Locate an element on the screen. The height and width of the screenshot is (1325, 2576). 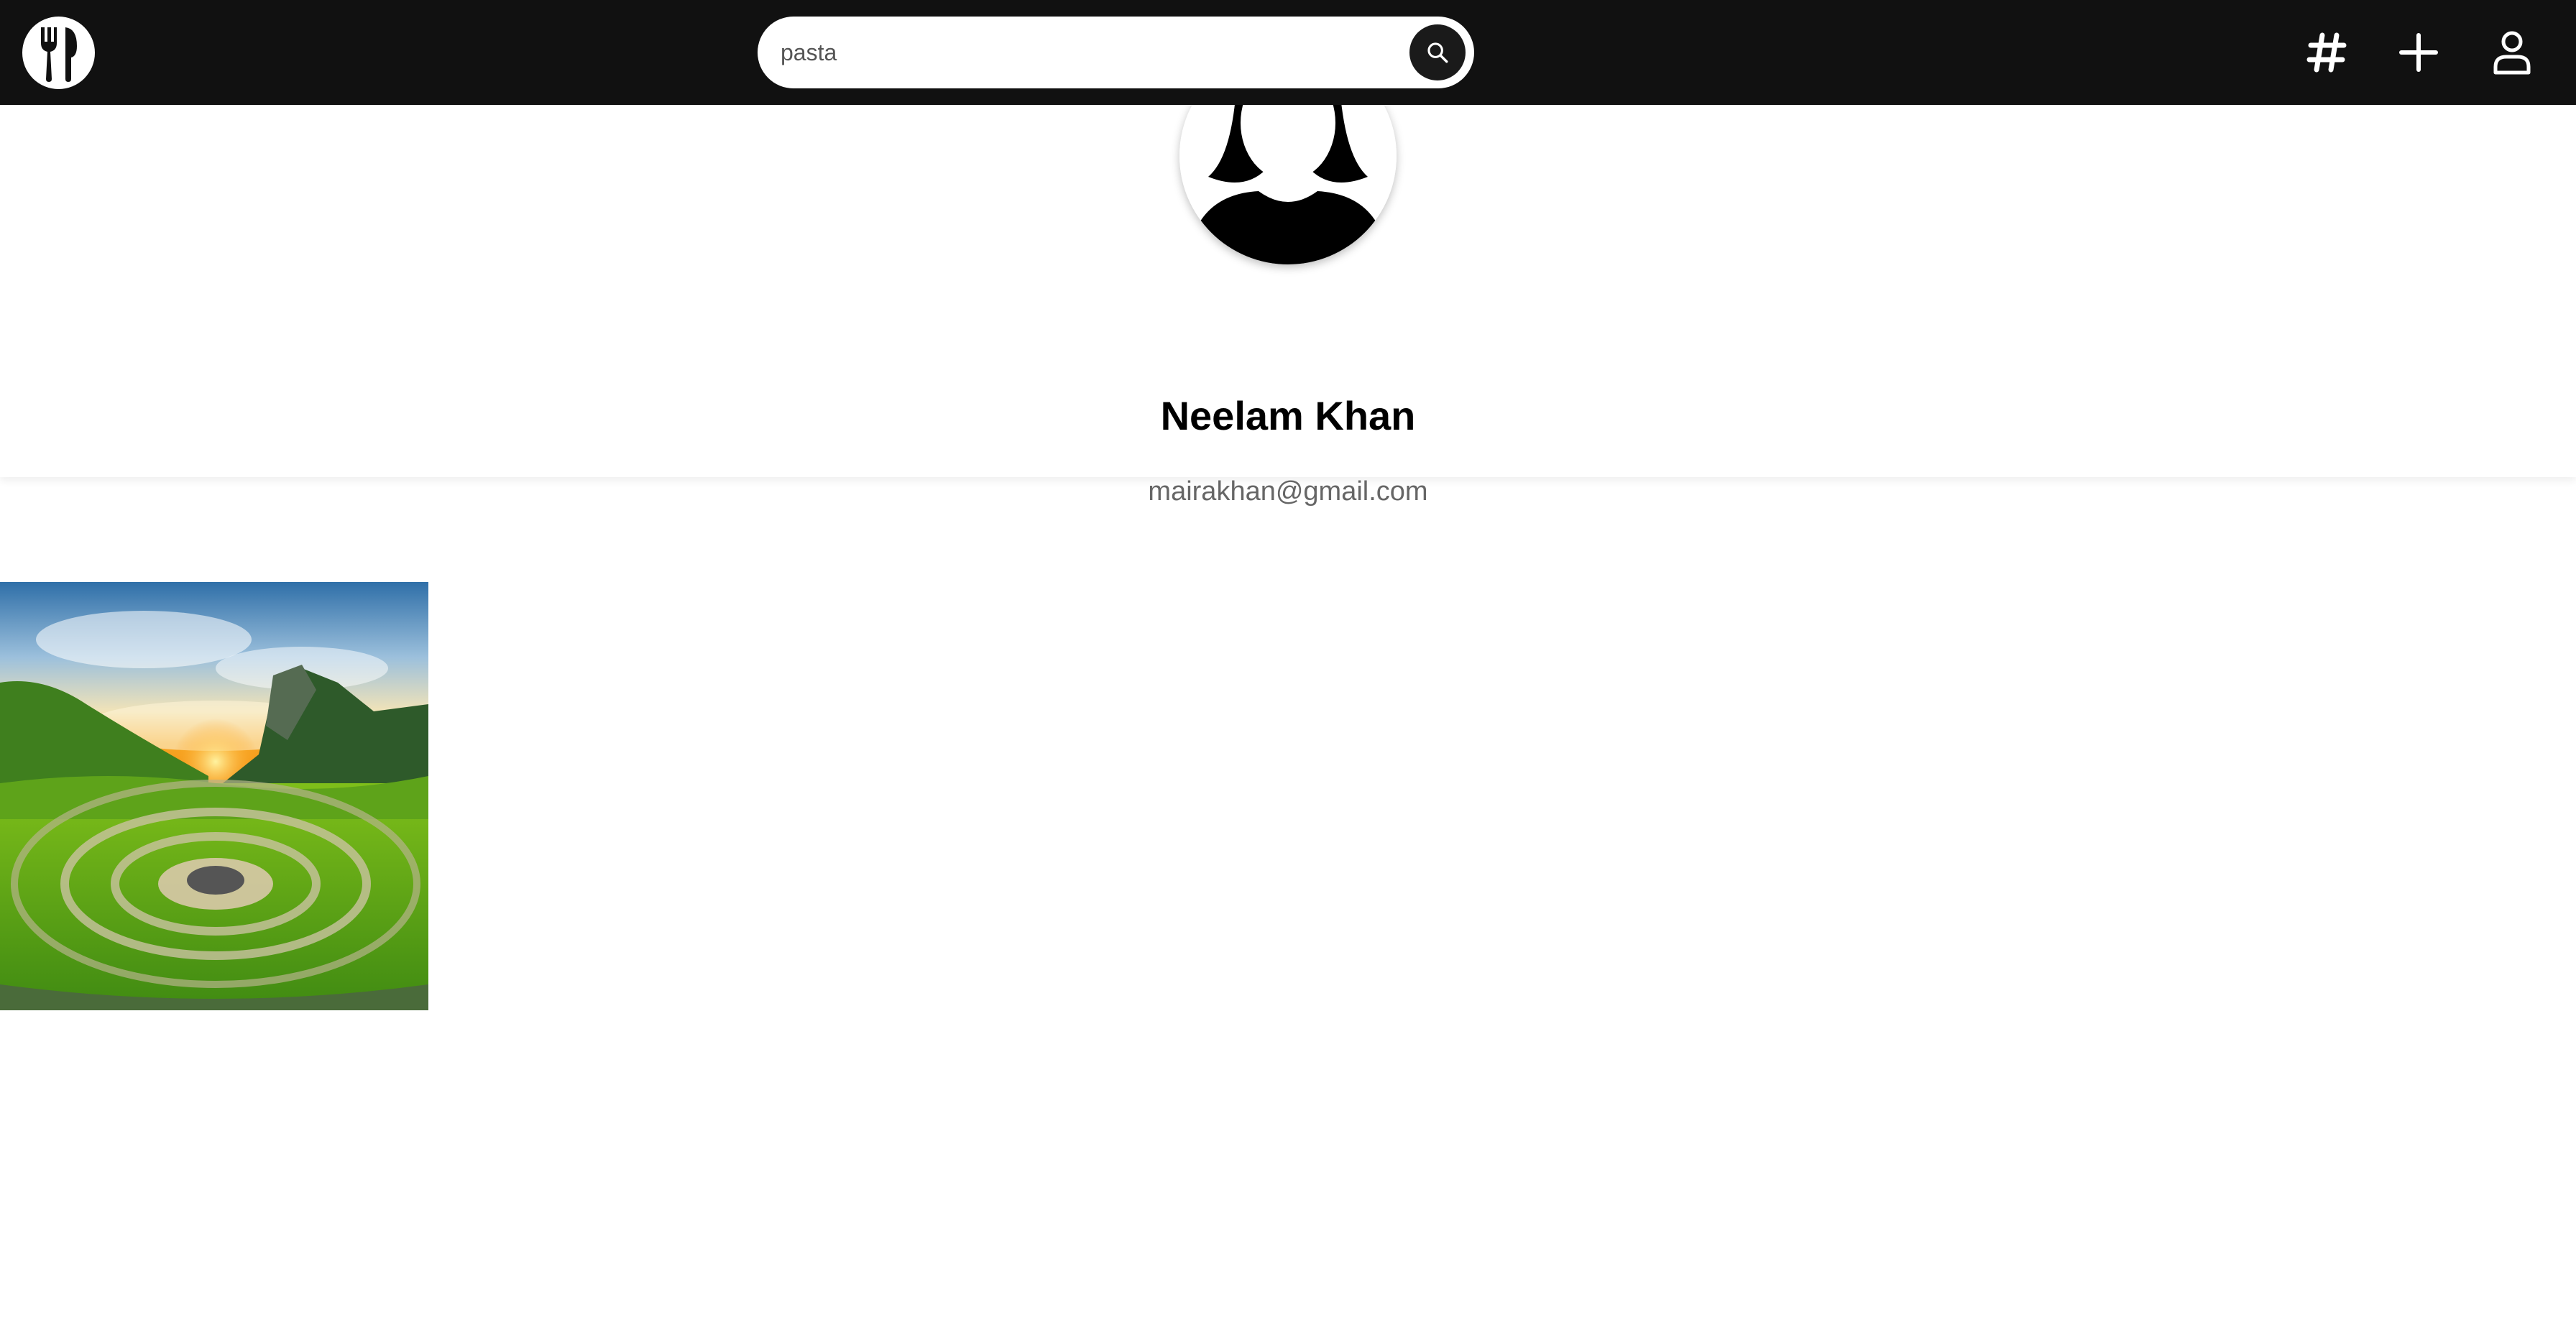
plus-icon is located at coordinates (2418, 52).